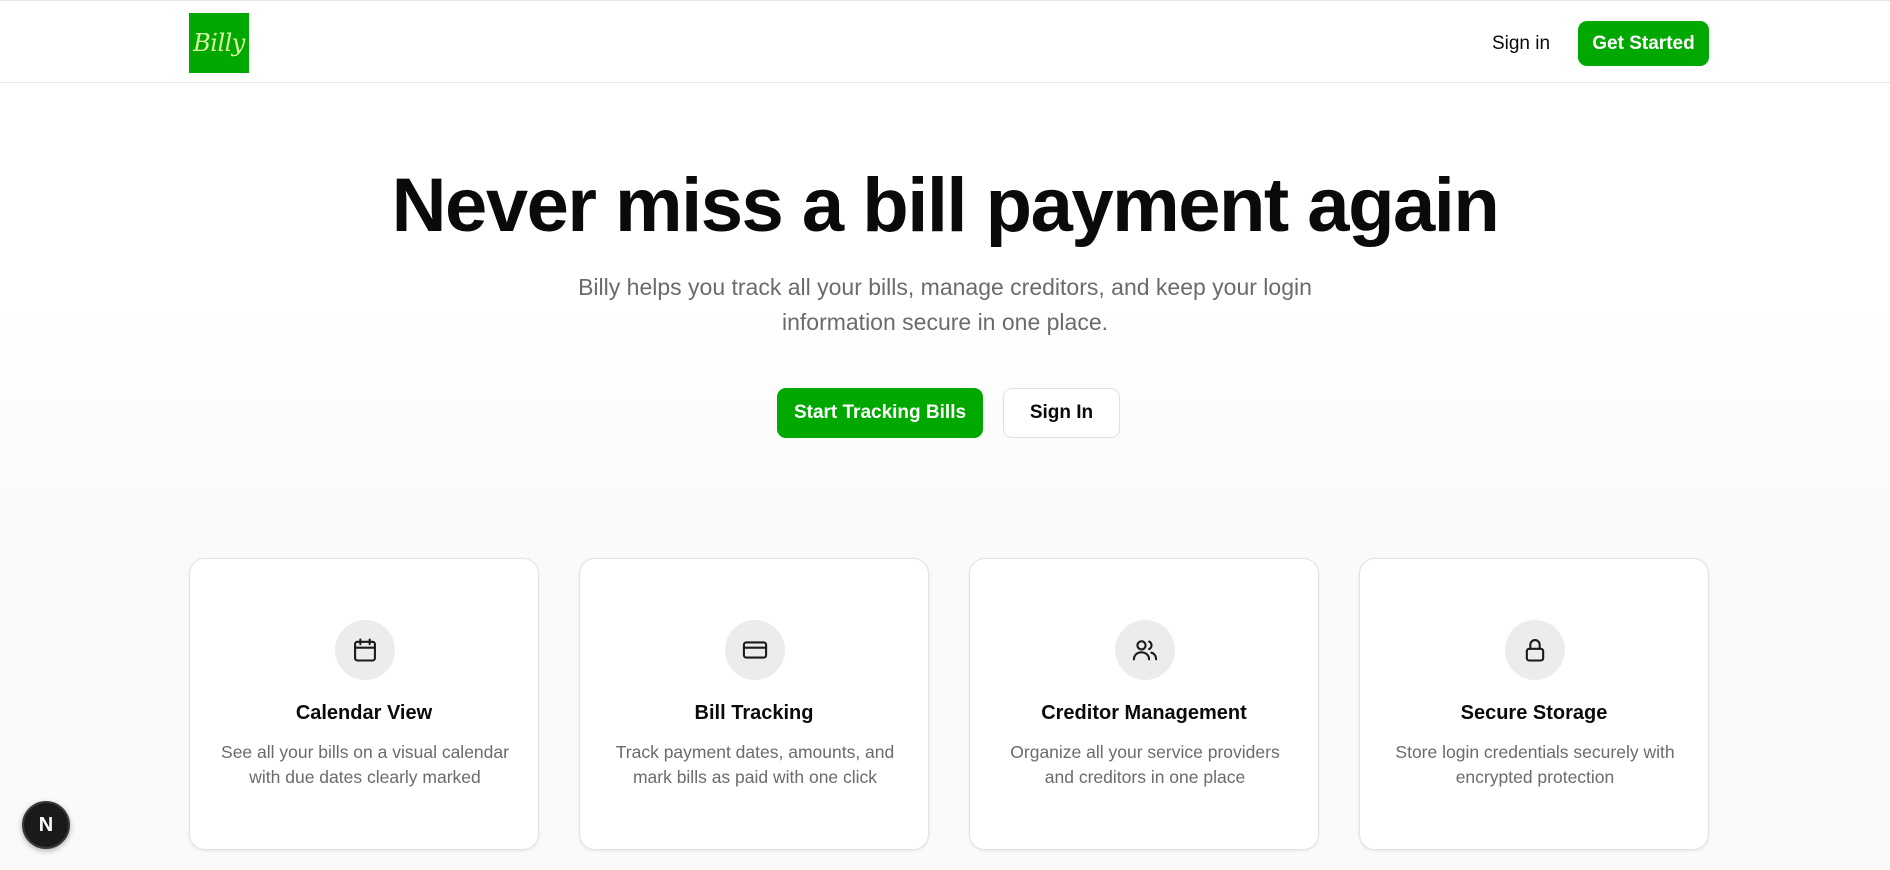 The width and height of the screenshot is (1890, 870). I want to click on feature-title: Calendar View, so click(364, 713).